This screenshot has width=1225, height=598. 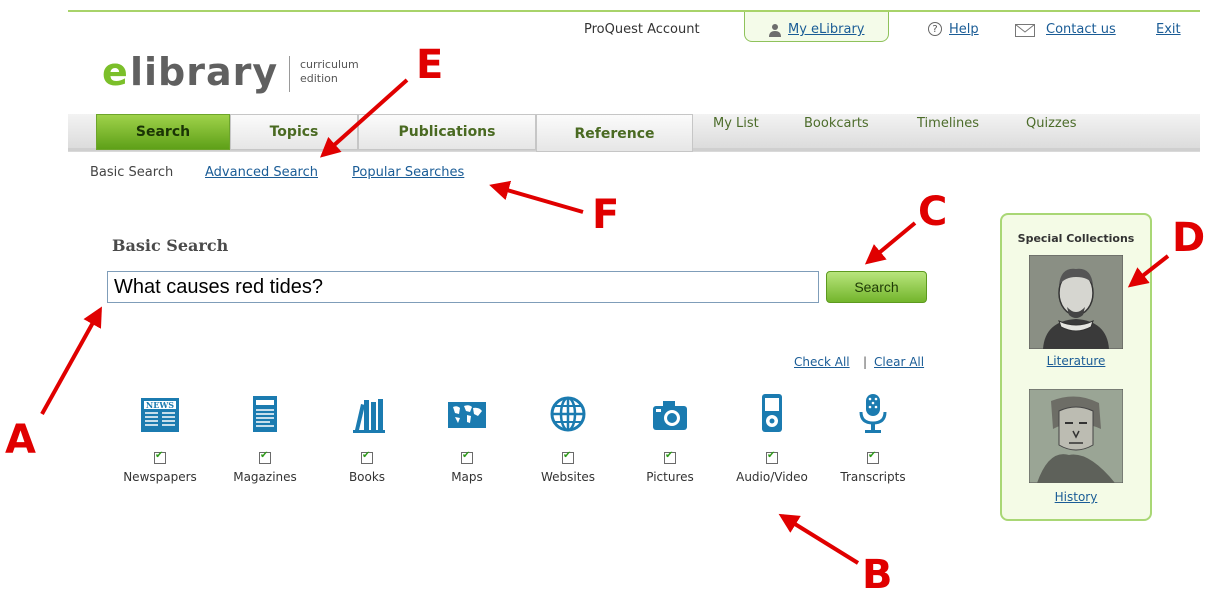 What do you see at coordinates (467, 477) in the screenshot?
I see `content-type-label: Maps` at bounding box center [467, 477].